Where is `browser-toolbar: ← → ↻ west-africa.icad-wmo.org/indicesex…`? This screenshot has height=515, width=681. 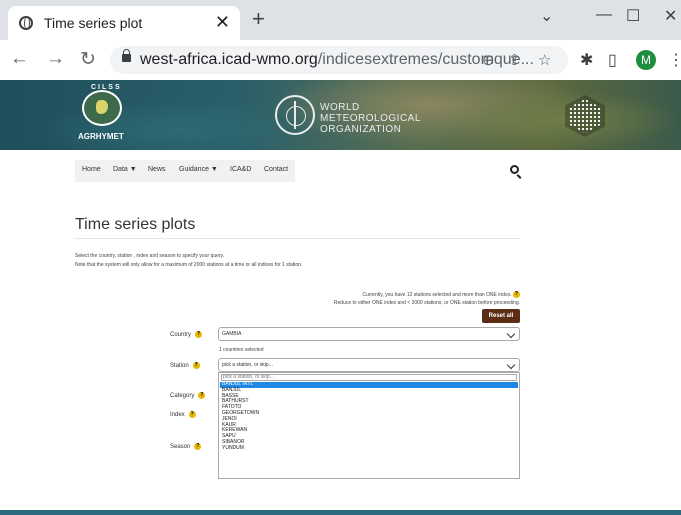 browser-toolbar: ← → ↻ west-africa.icad-wmo.org/indicesex… is located at coordinates (340, 60).